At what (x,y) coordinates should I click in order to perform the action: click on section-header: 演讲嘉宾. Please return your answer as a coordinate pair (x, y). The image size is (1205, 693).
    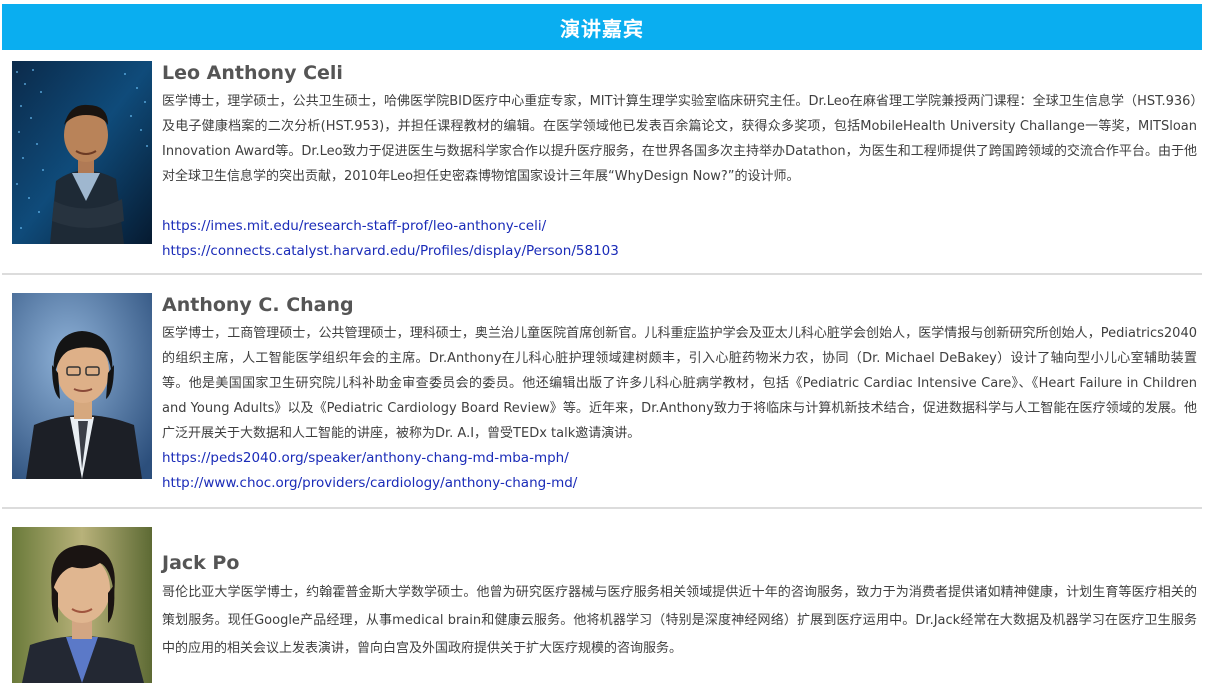
    Looking at the image, I should click on (602, 27).